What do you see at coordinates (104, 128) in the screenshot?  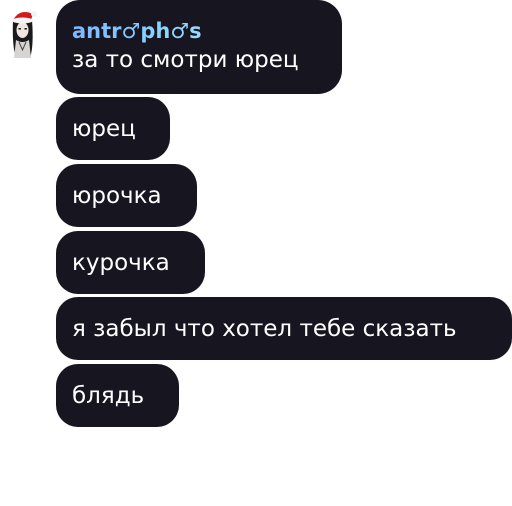 I see `message-text: юрец` at bounding box center [104, 128].